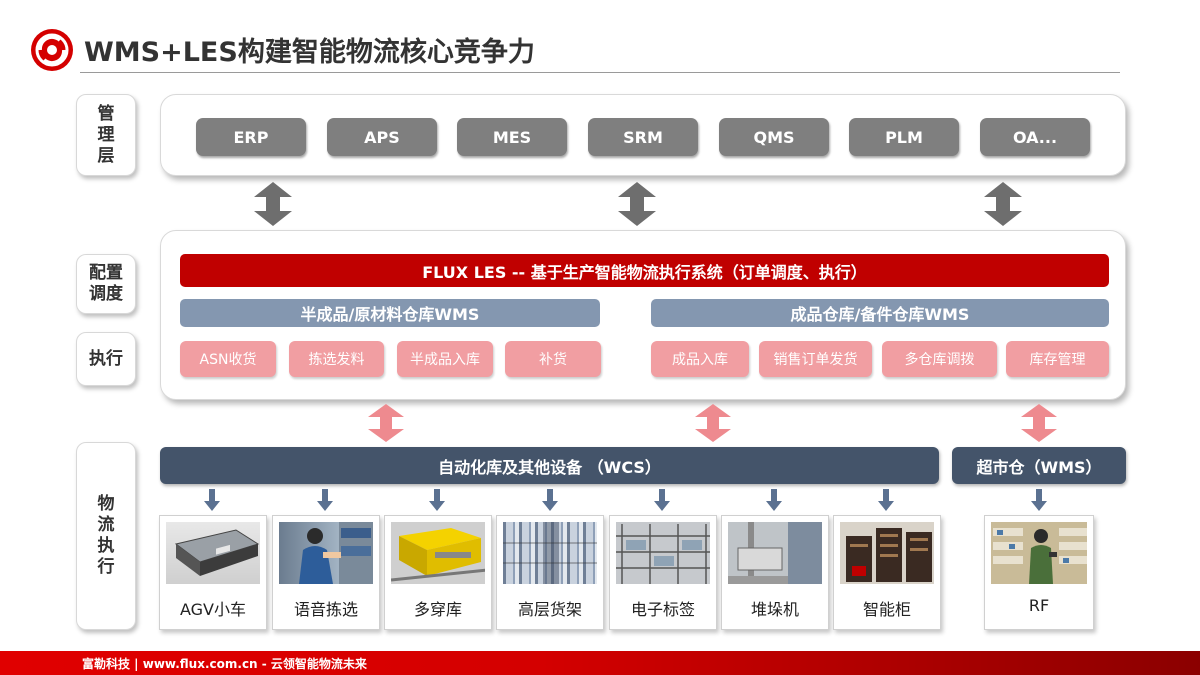 Image resolution: width=1200 pixels, height=675 pixels. What do you see at coordinates (549, 465) in the screenshot?
I see `wcs-bar: 自动化库及其他设备 （WCS）` at bounding box center [549, 465].